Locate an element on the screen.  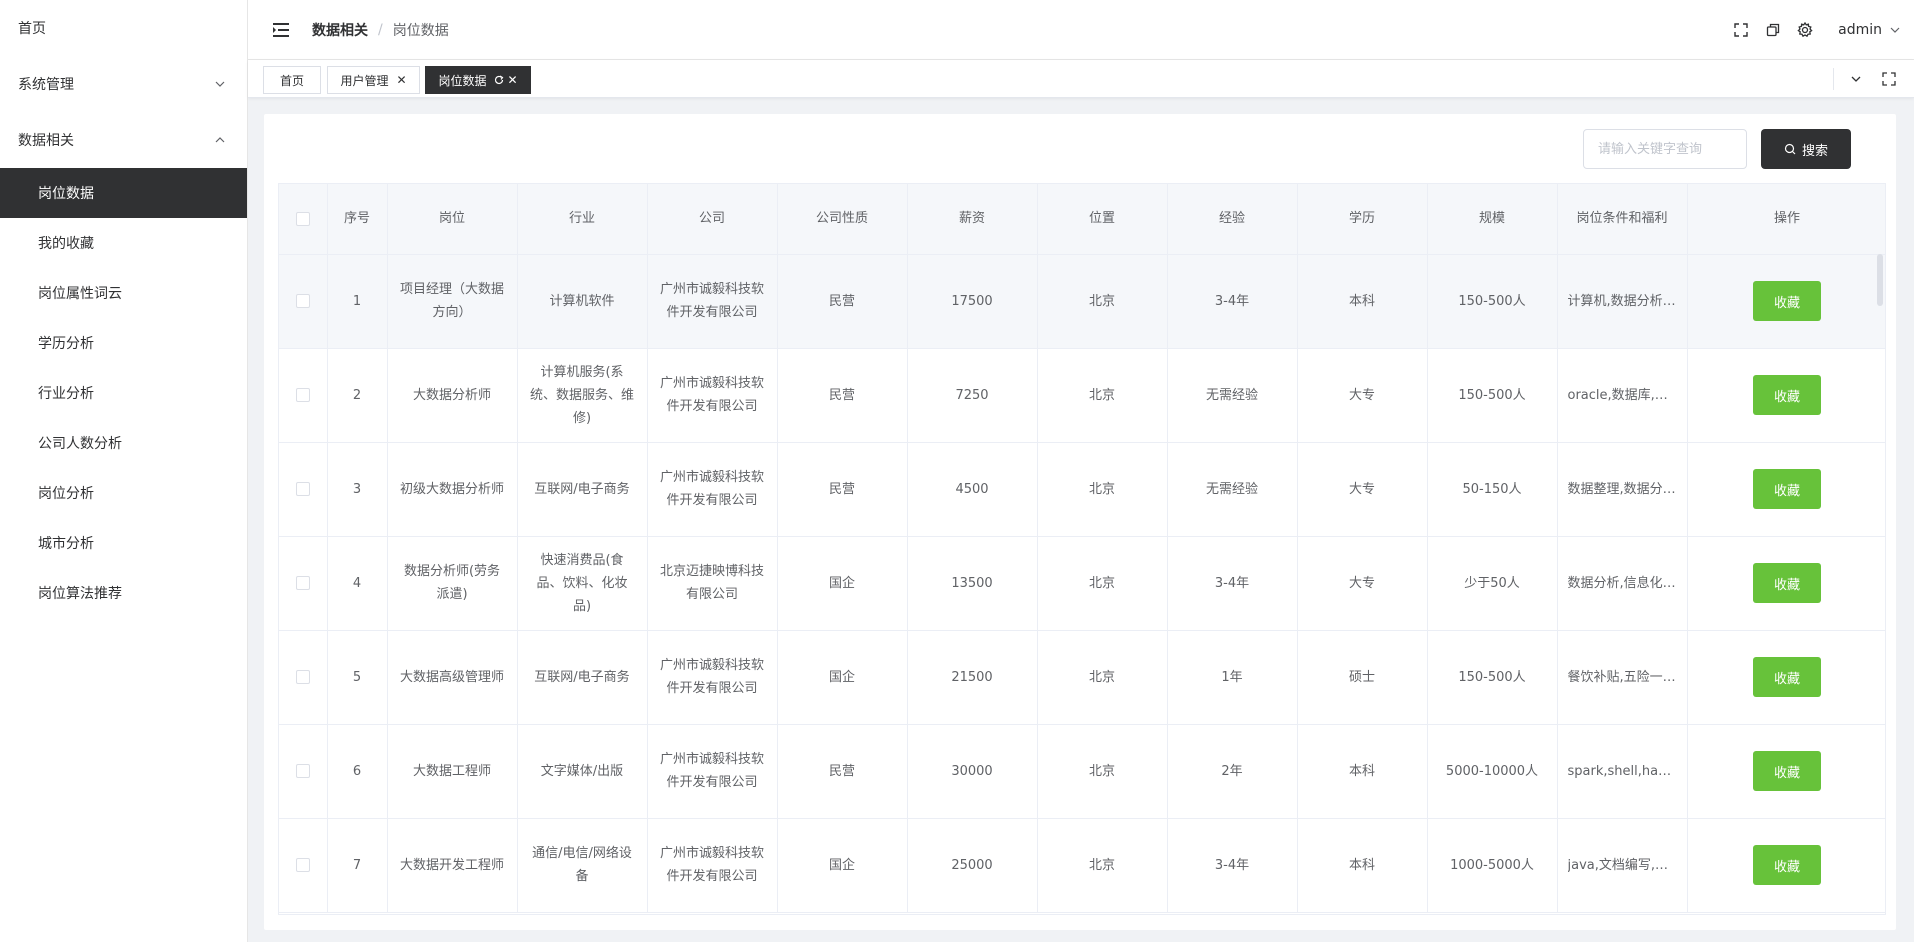
sidebar-item-city-analysis: 城市分析 is located at coordinates (123, 543).